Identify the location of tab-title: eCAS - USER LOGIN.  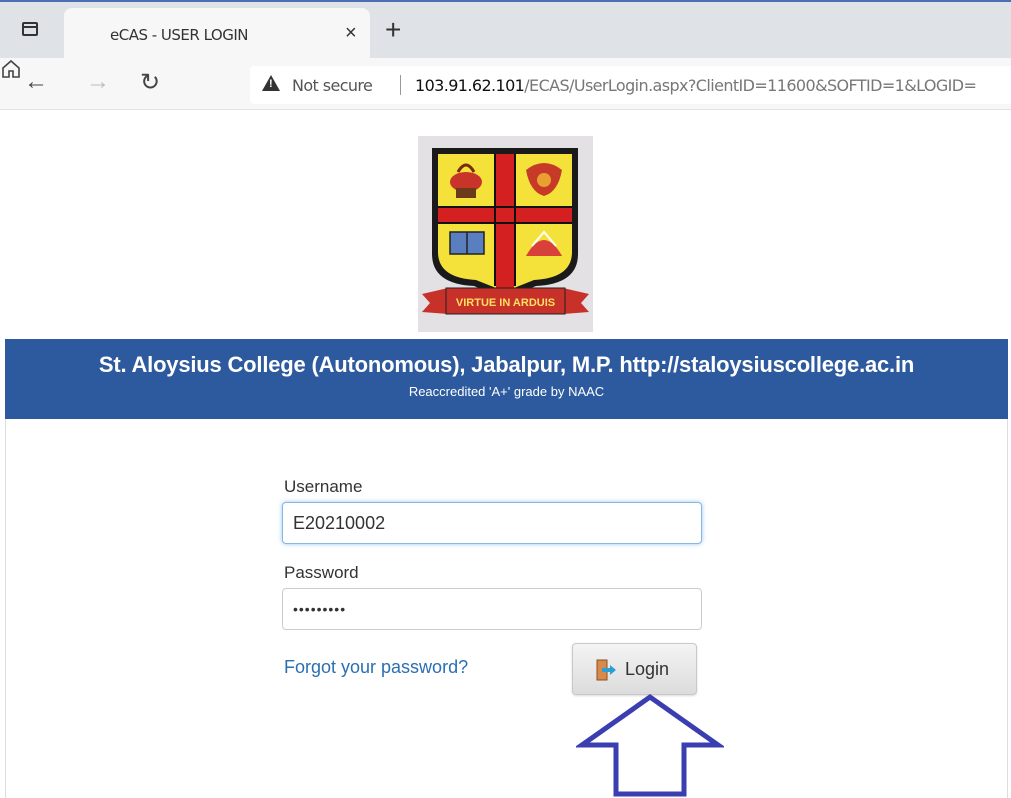
(179, 35).